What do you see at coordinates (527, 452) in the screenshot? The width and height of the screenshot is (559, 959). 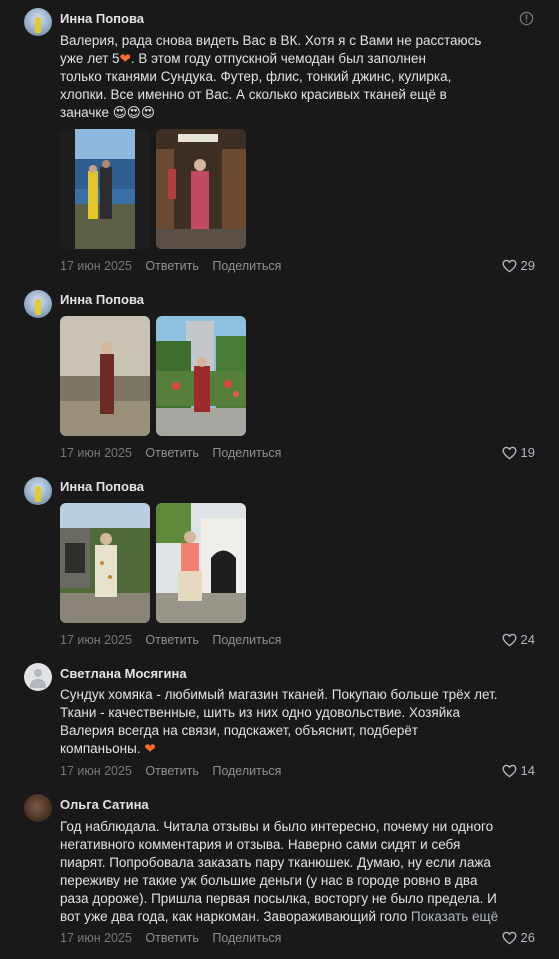 I see `like-count: 19` at bounding box center [527, 452].